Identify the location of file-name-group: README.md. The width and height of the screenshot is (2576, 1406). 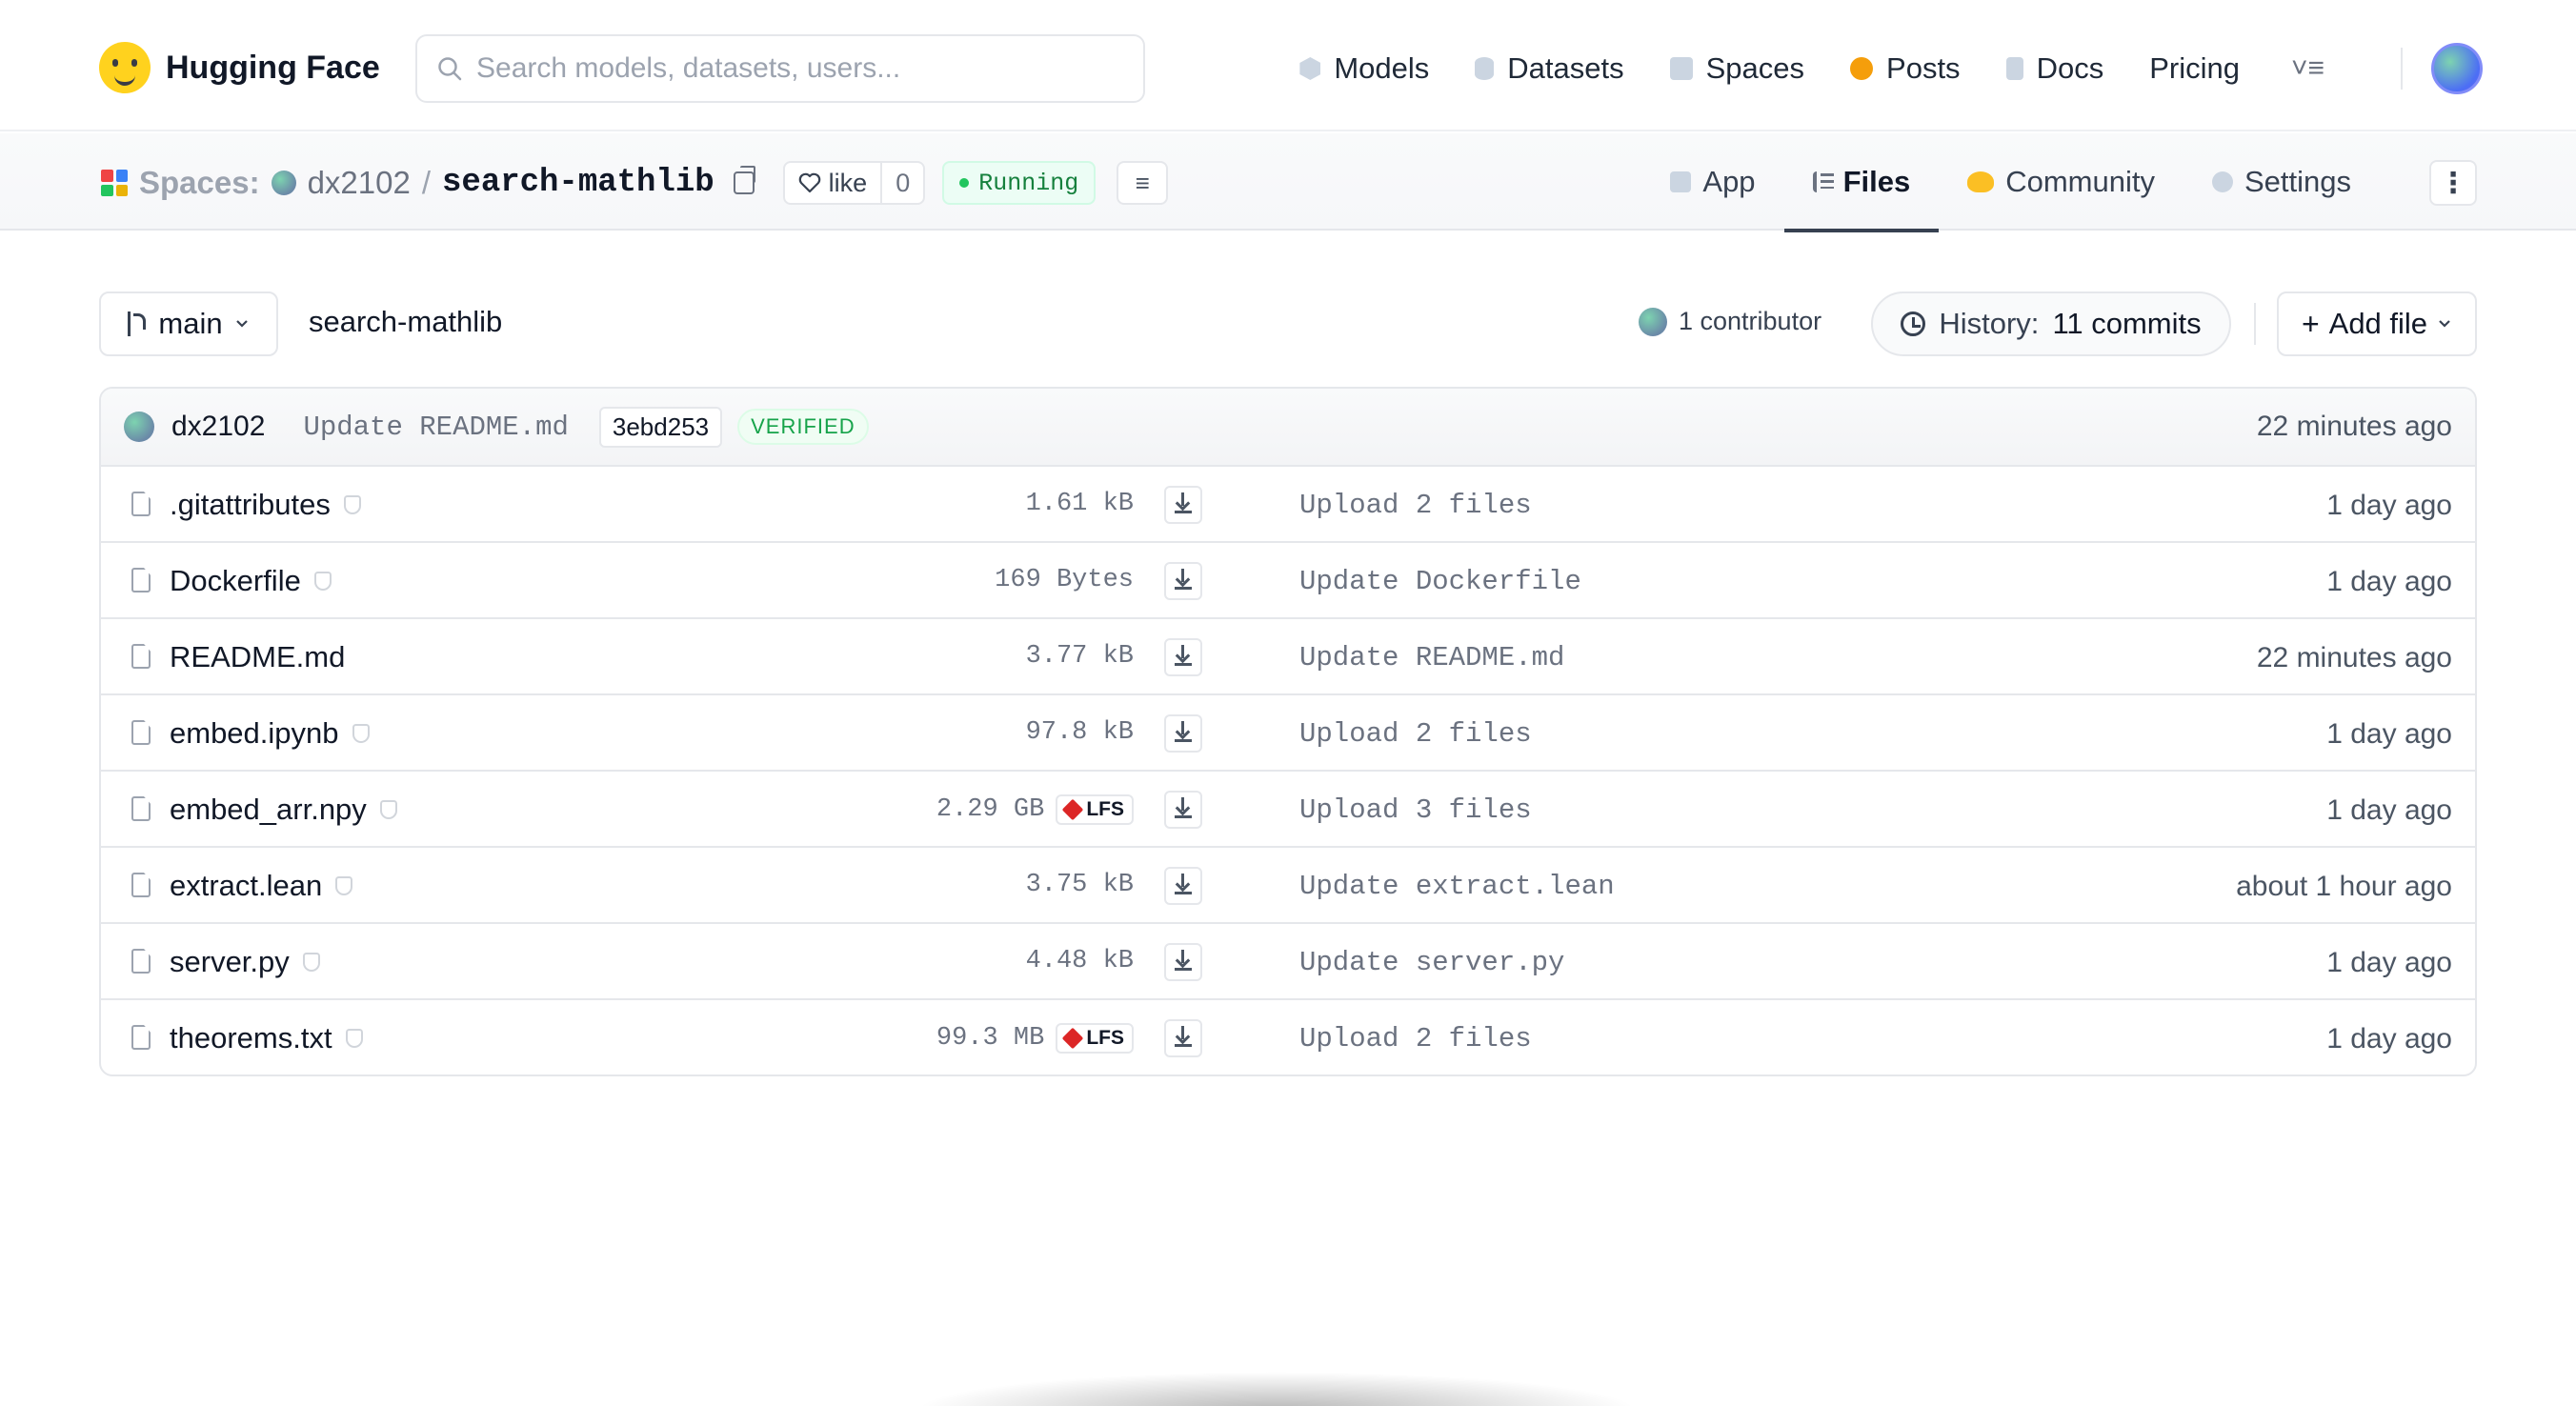
(258, 657).